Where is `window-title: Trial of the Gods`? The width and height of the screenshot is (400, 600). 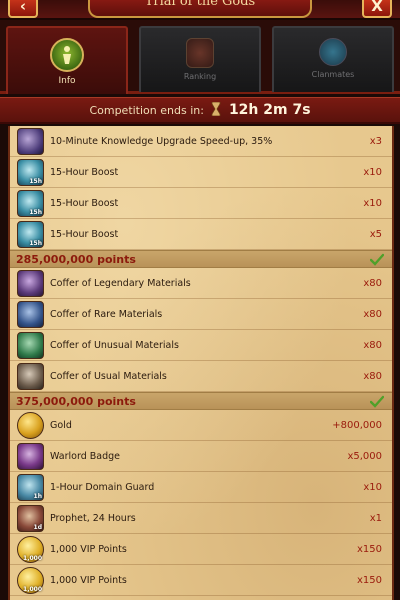 window-title: Trial of the Gods is located at coordinates (200, 9).